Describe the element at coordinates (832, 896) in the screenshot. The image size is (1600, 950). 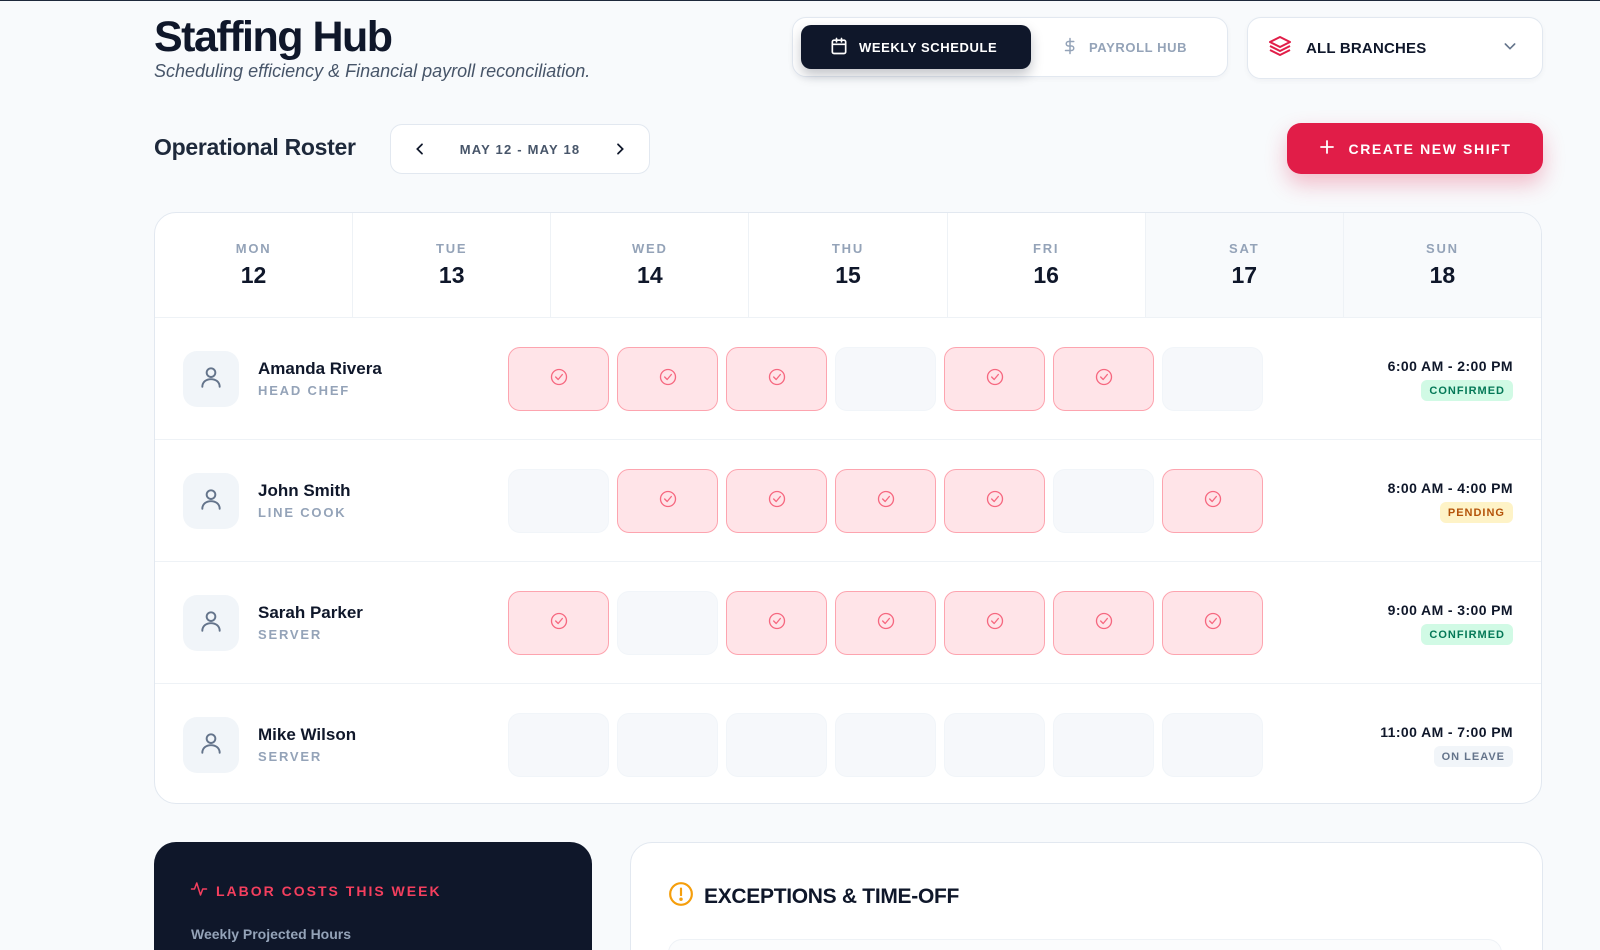
I see `exceptions-title: EXCEPTIONS & TIME-OFF` at that location.